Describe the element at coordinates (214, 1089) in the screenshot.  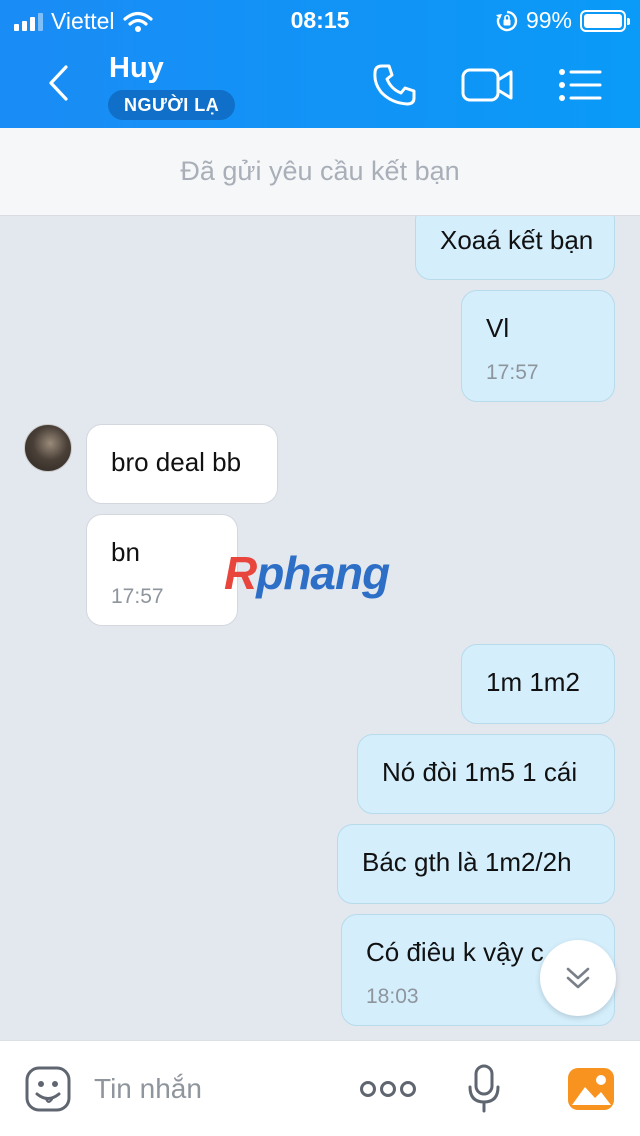
I see `message-input` at that location.